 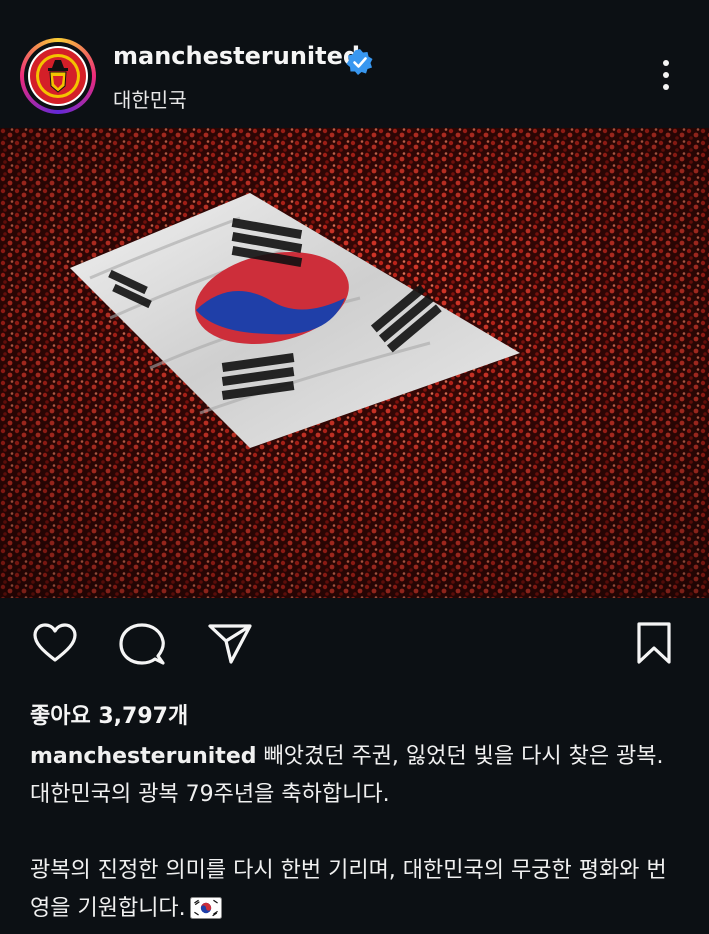 What do you see at coordinates (55, 643) in the screenshot?
I see `heart-icon` at bounding box center [55, 643].